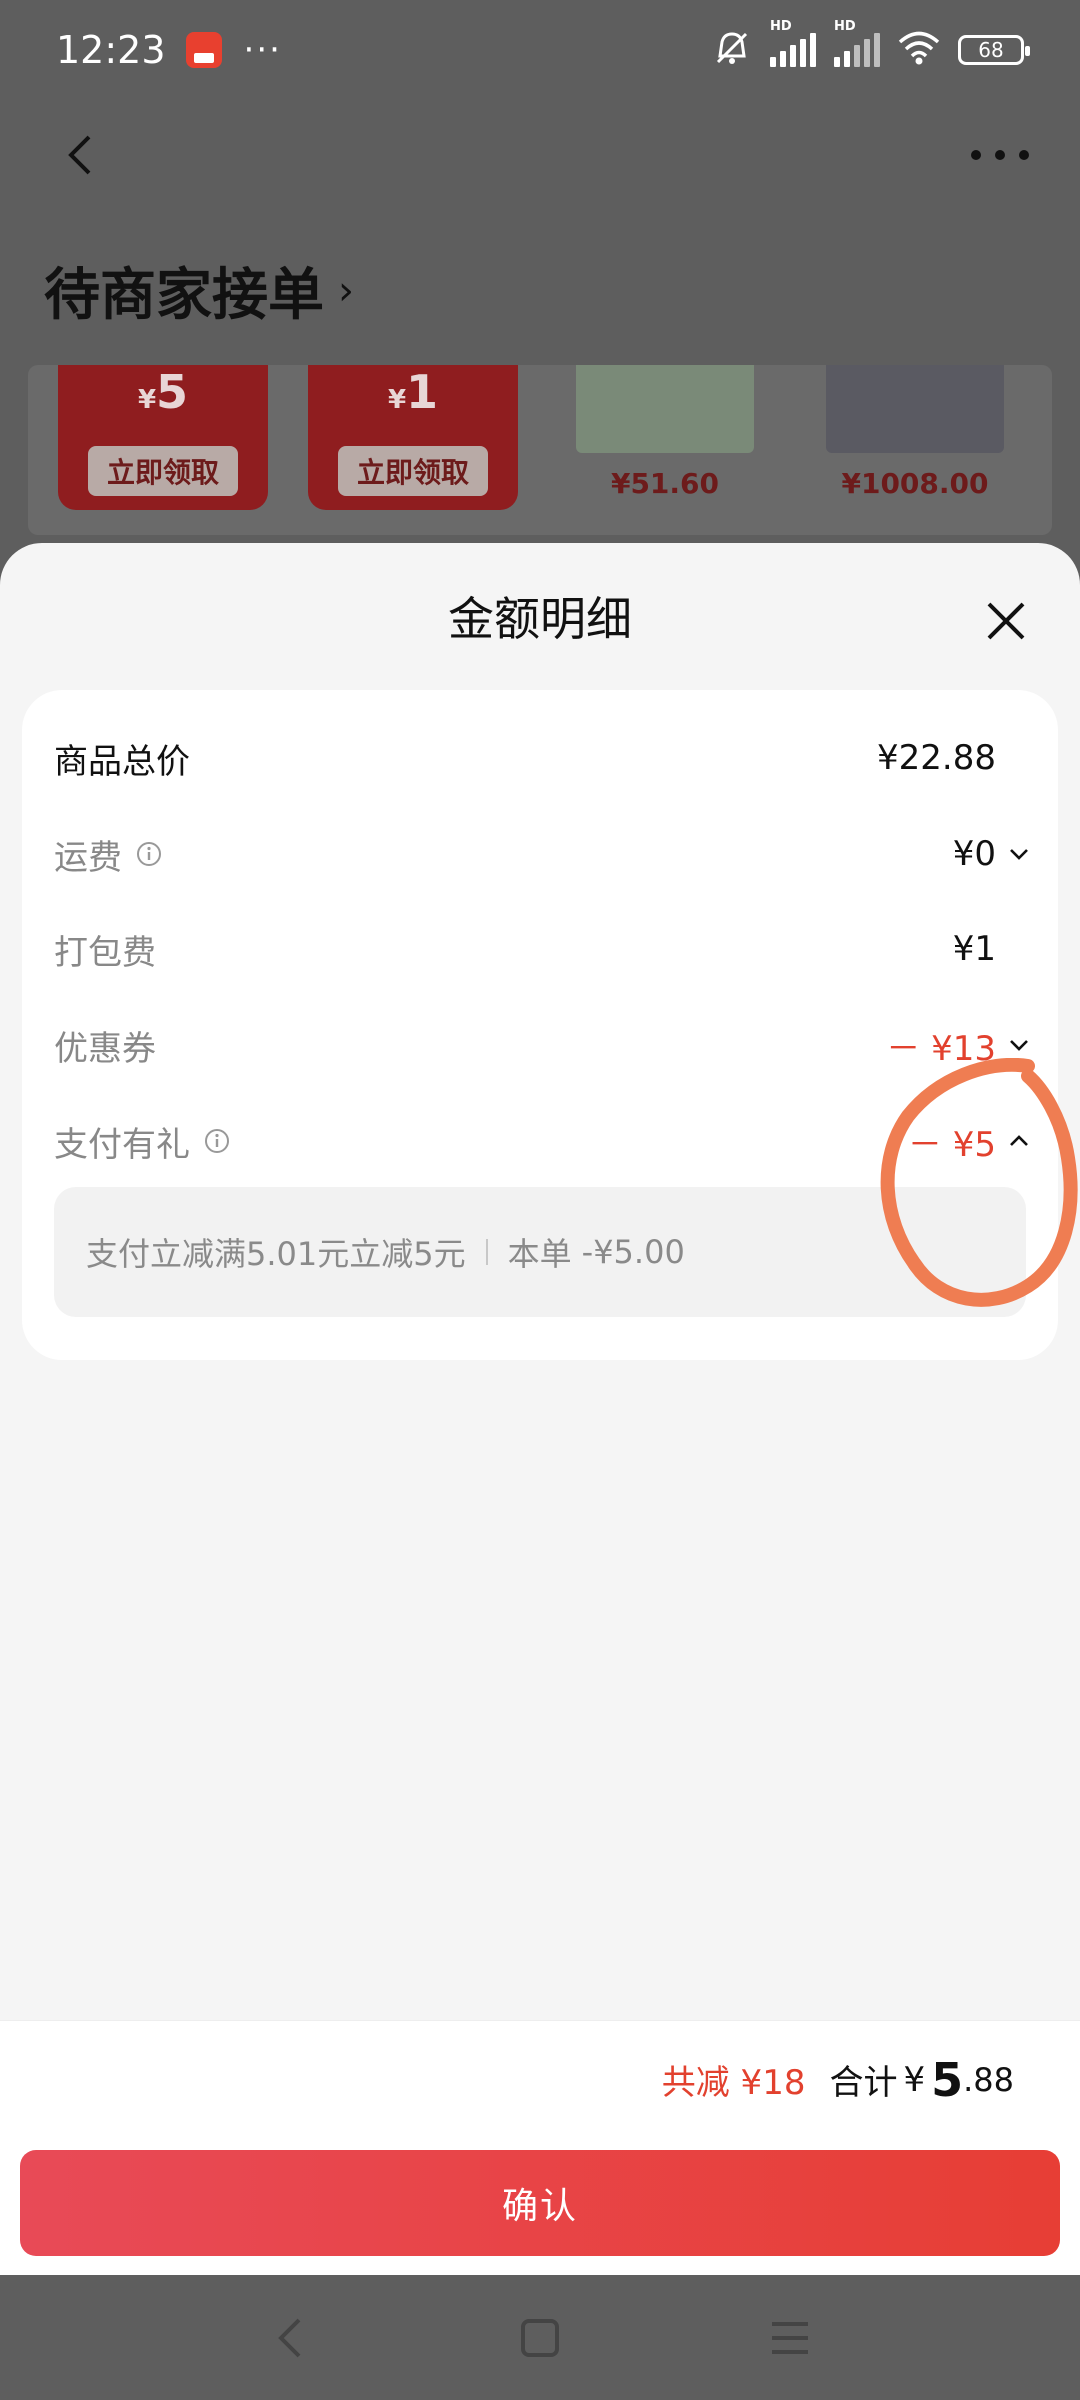 This screenshot has height=2400, width=1080. Describe the element at coordinates (540, 619) in the screenshot. I see `sheet-title: 金额明细` at that location.